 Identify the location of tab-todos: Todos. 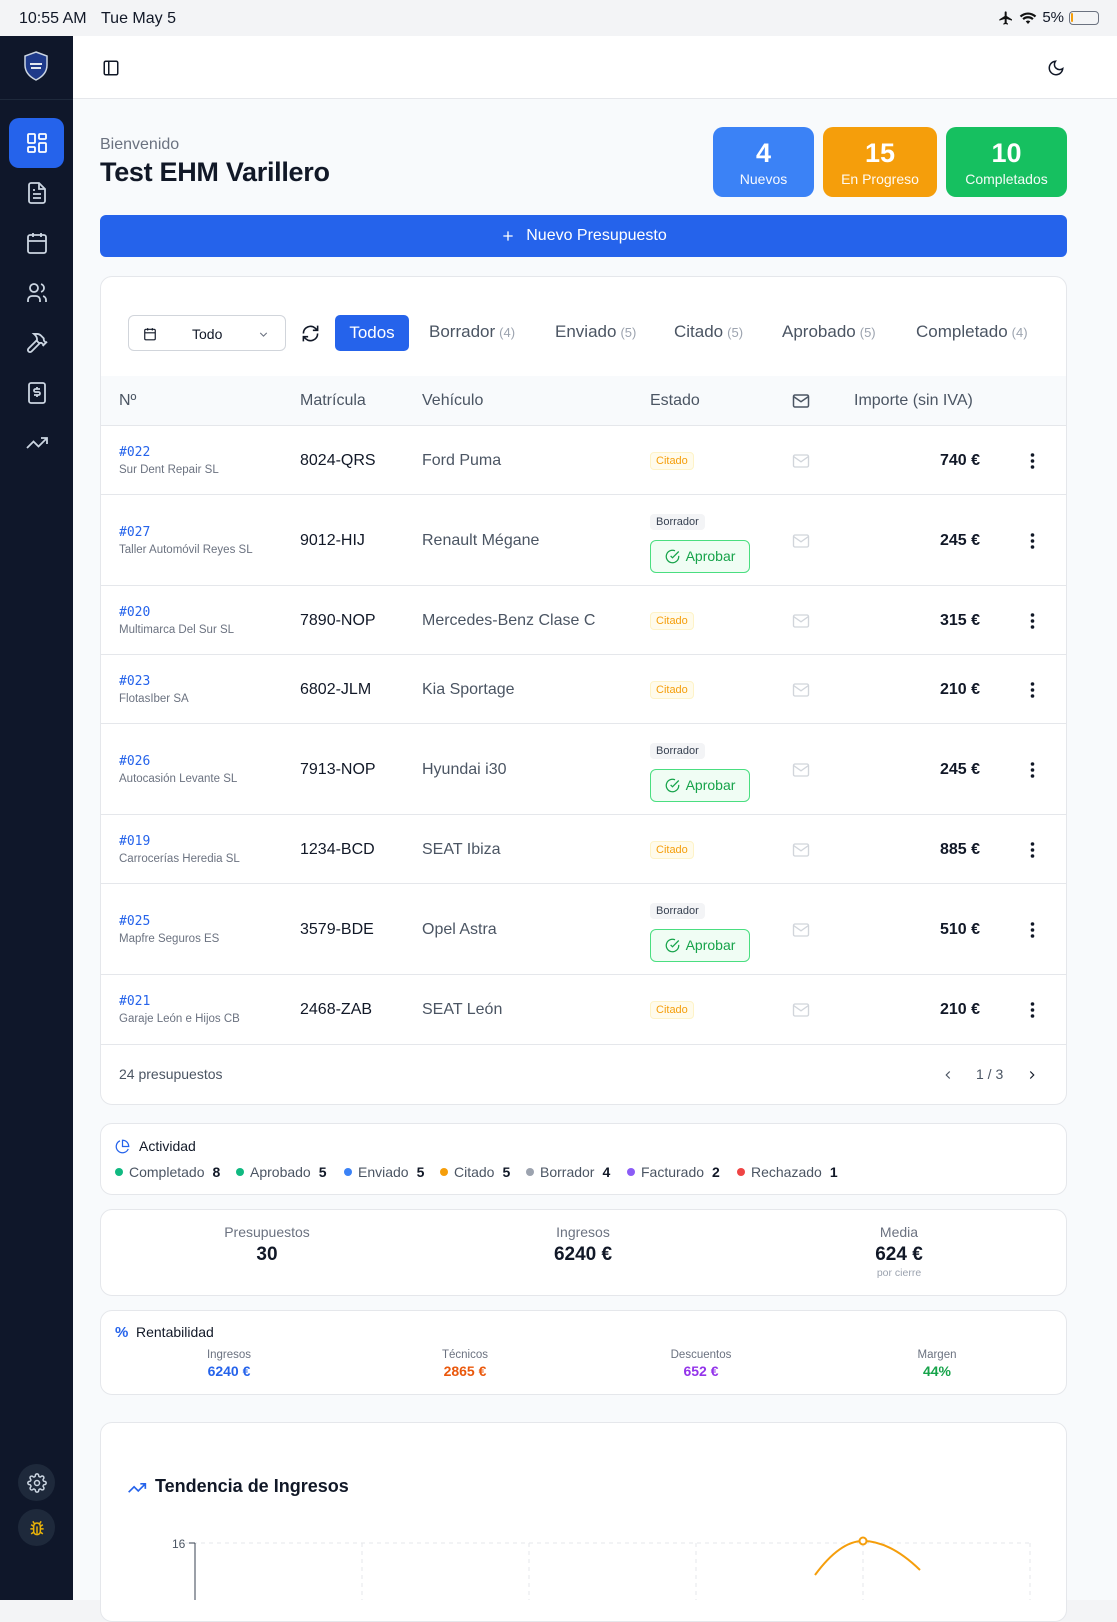
(372, 333).